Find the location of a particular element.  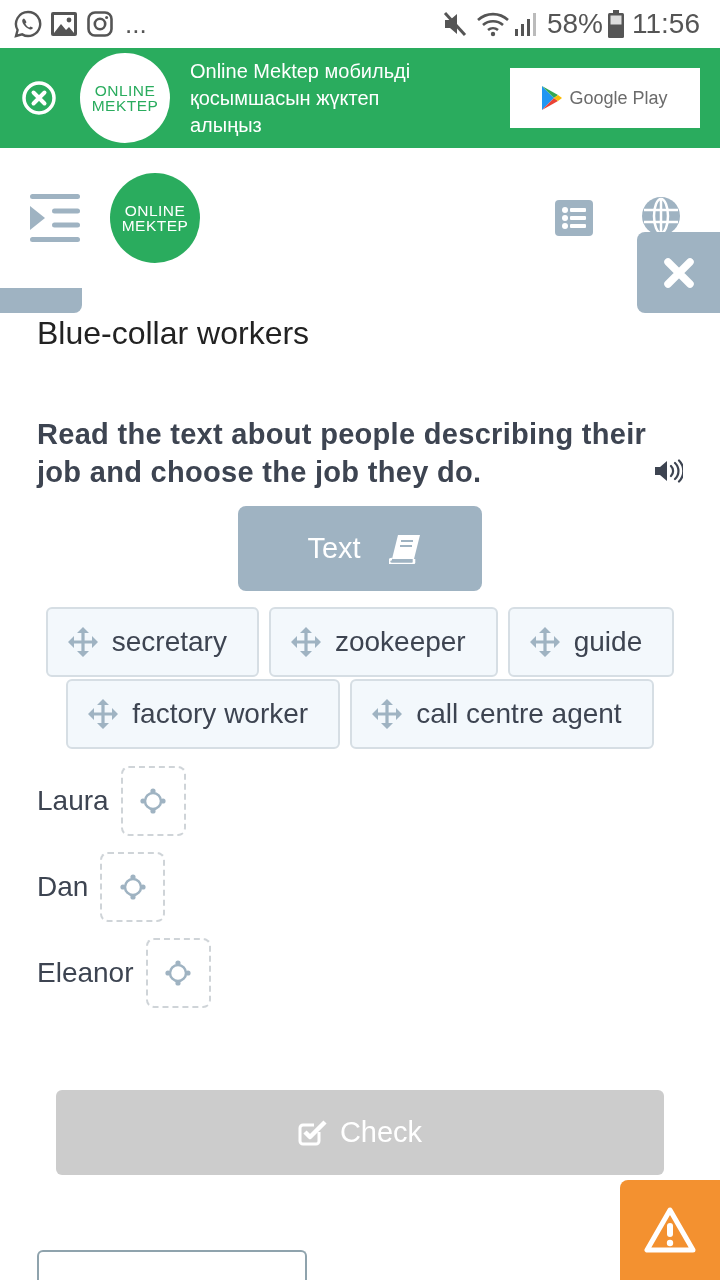

speaker-icon is located at coordinates (668, 471).